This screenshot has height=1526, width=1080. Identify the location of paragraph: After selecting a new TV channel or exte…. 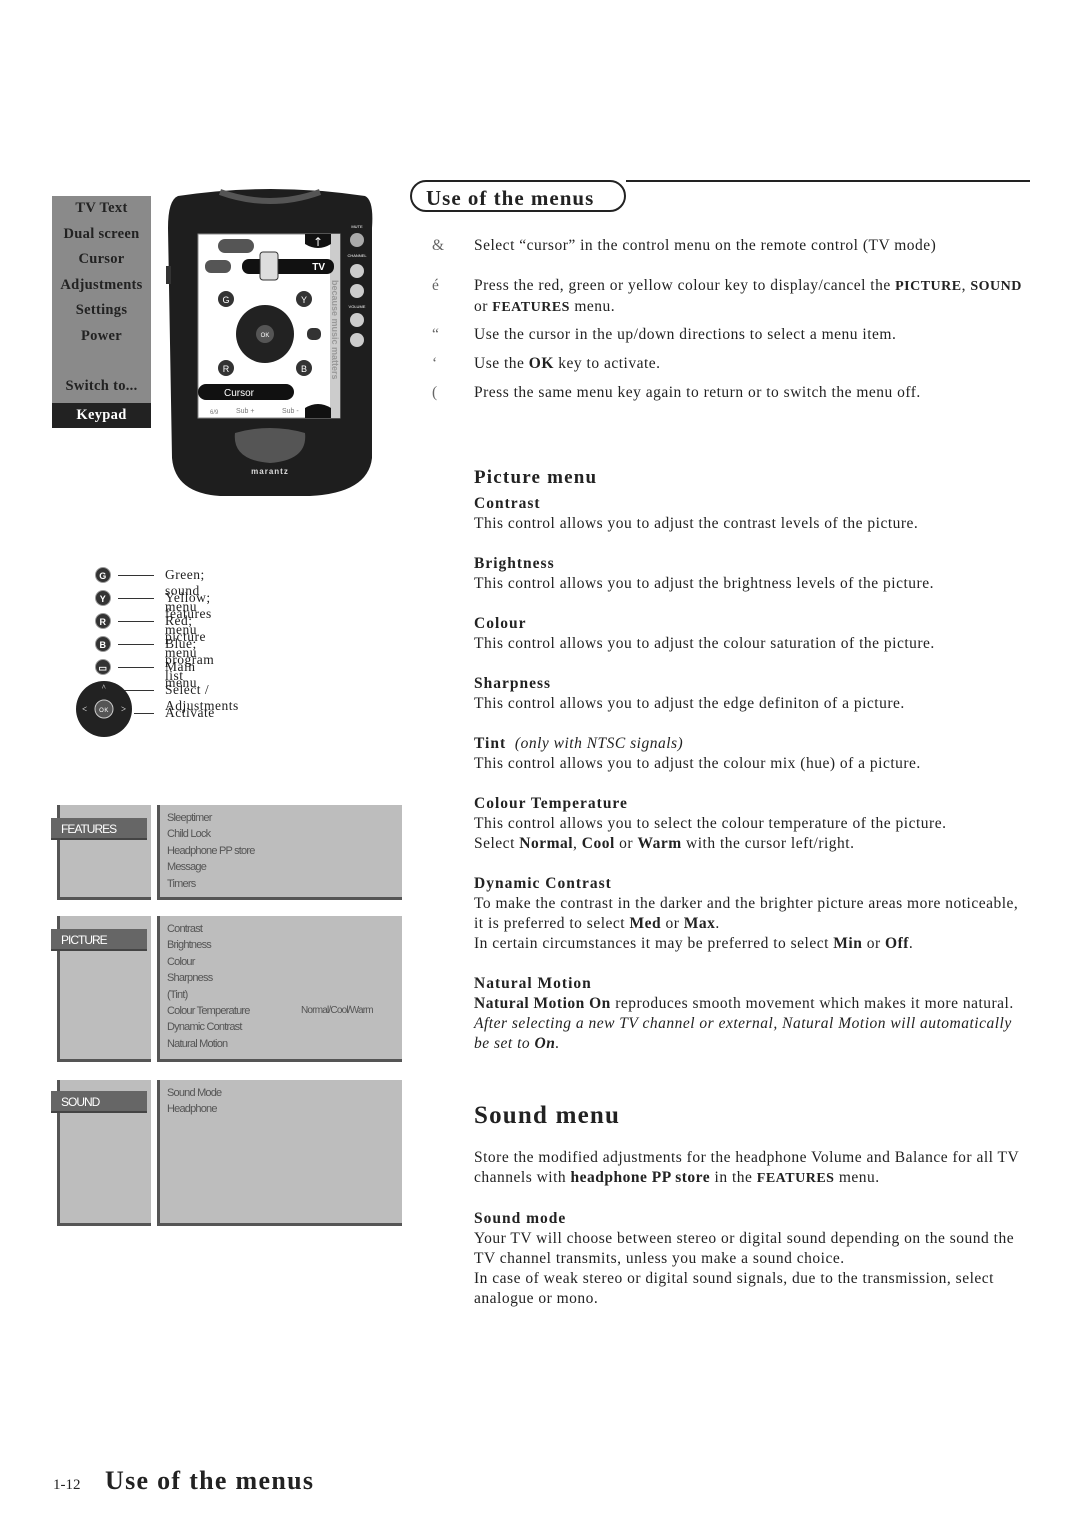
(743, 1033).